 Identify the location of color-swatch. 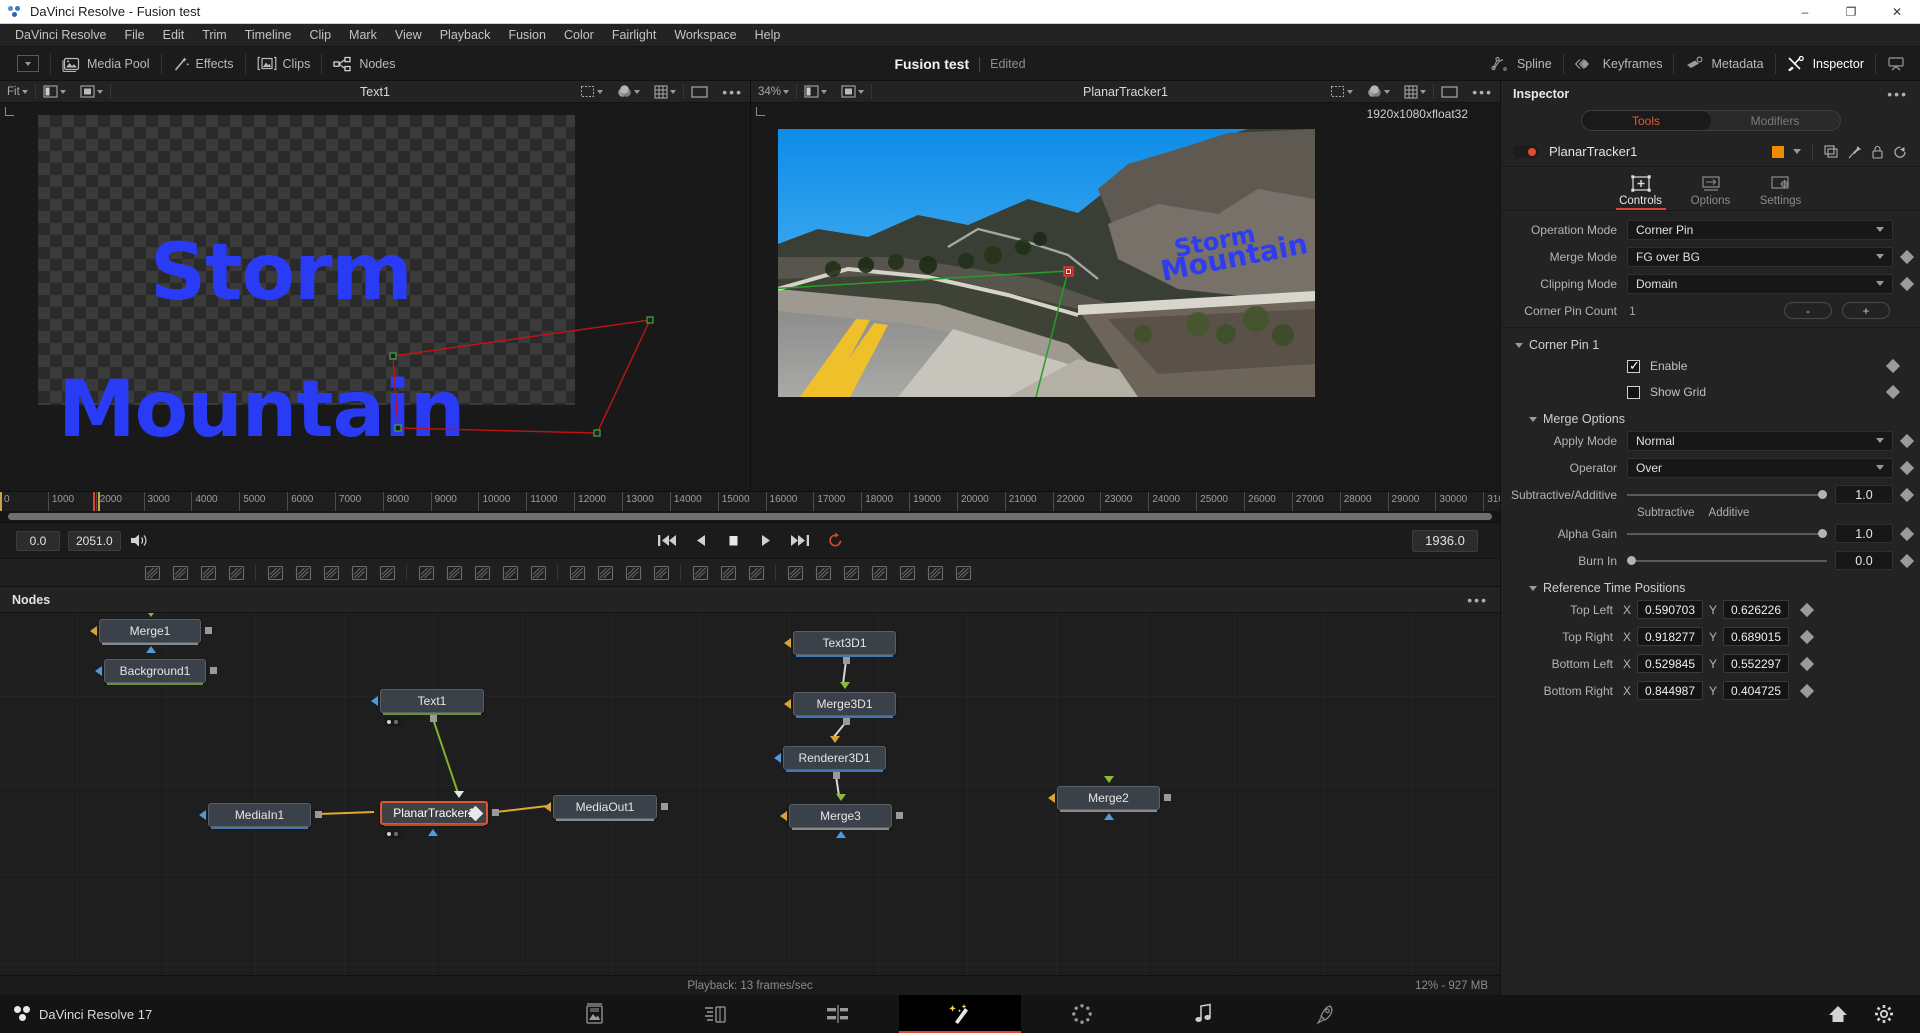
(1778, 151).